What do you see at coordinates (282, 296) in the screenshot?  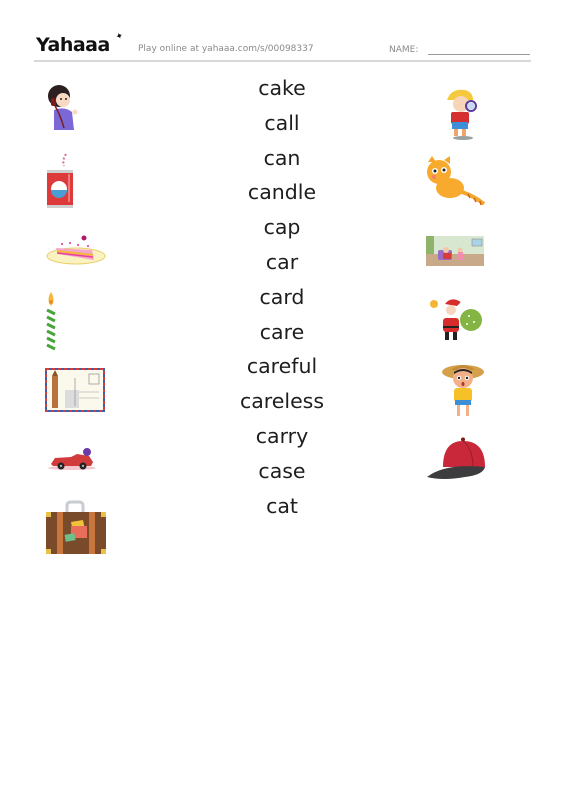 I see `word-item: card` at bounding box center [282, 296].